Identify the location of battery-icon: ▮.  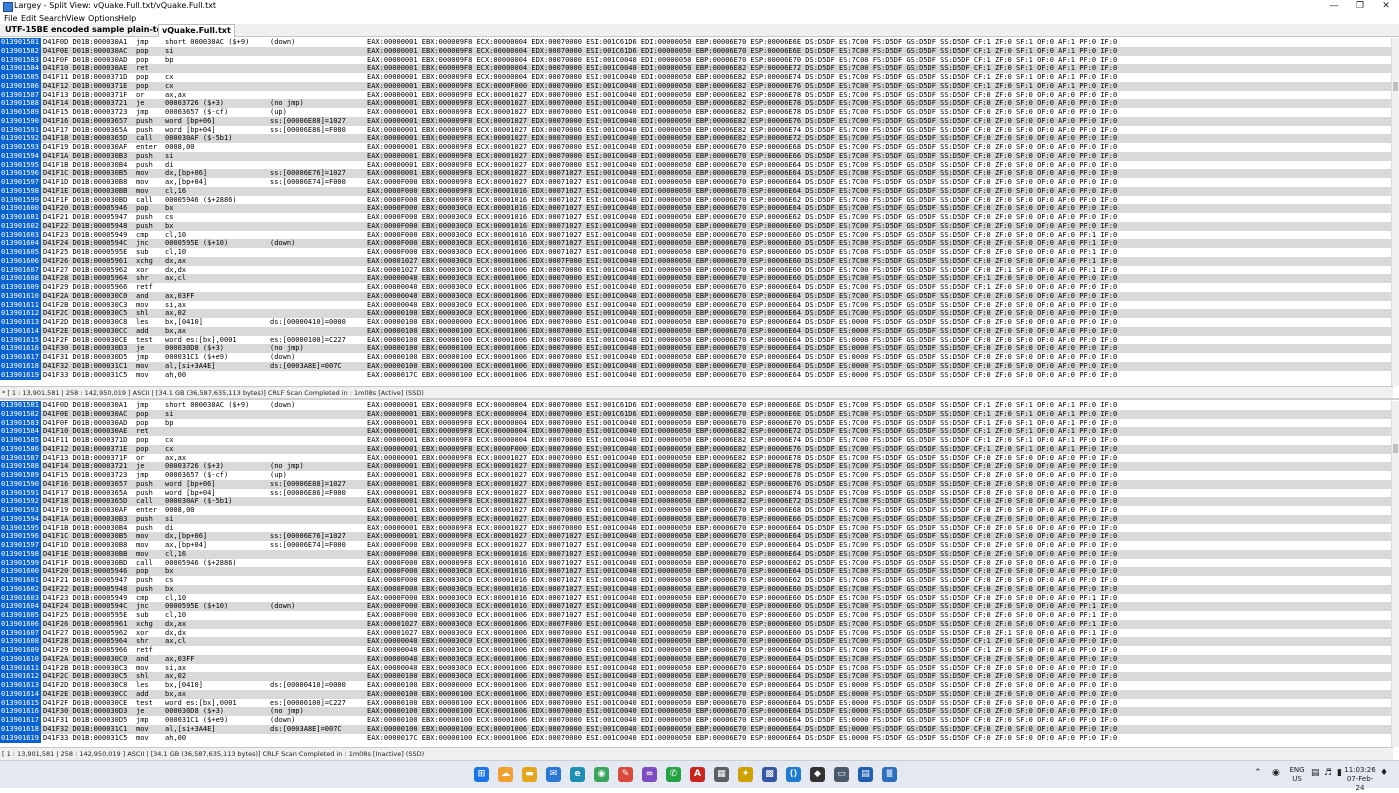
(1339, 773).